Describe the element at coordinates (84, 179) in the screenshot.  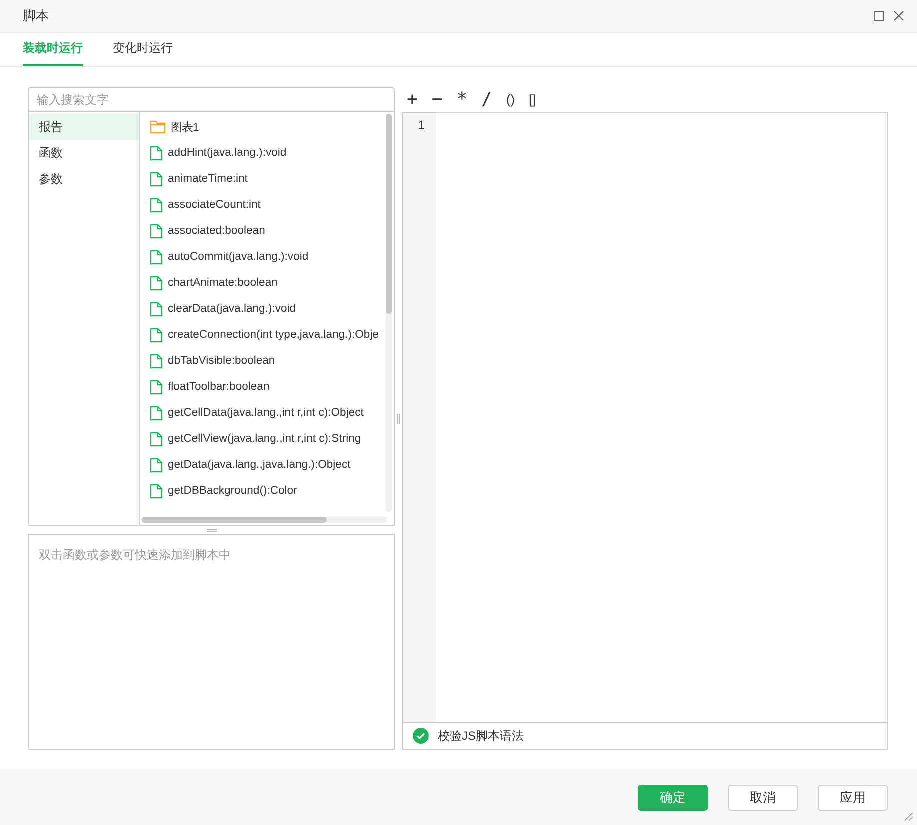
I see `category-item: 参数` at that location.